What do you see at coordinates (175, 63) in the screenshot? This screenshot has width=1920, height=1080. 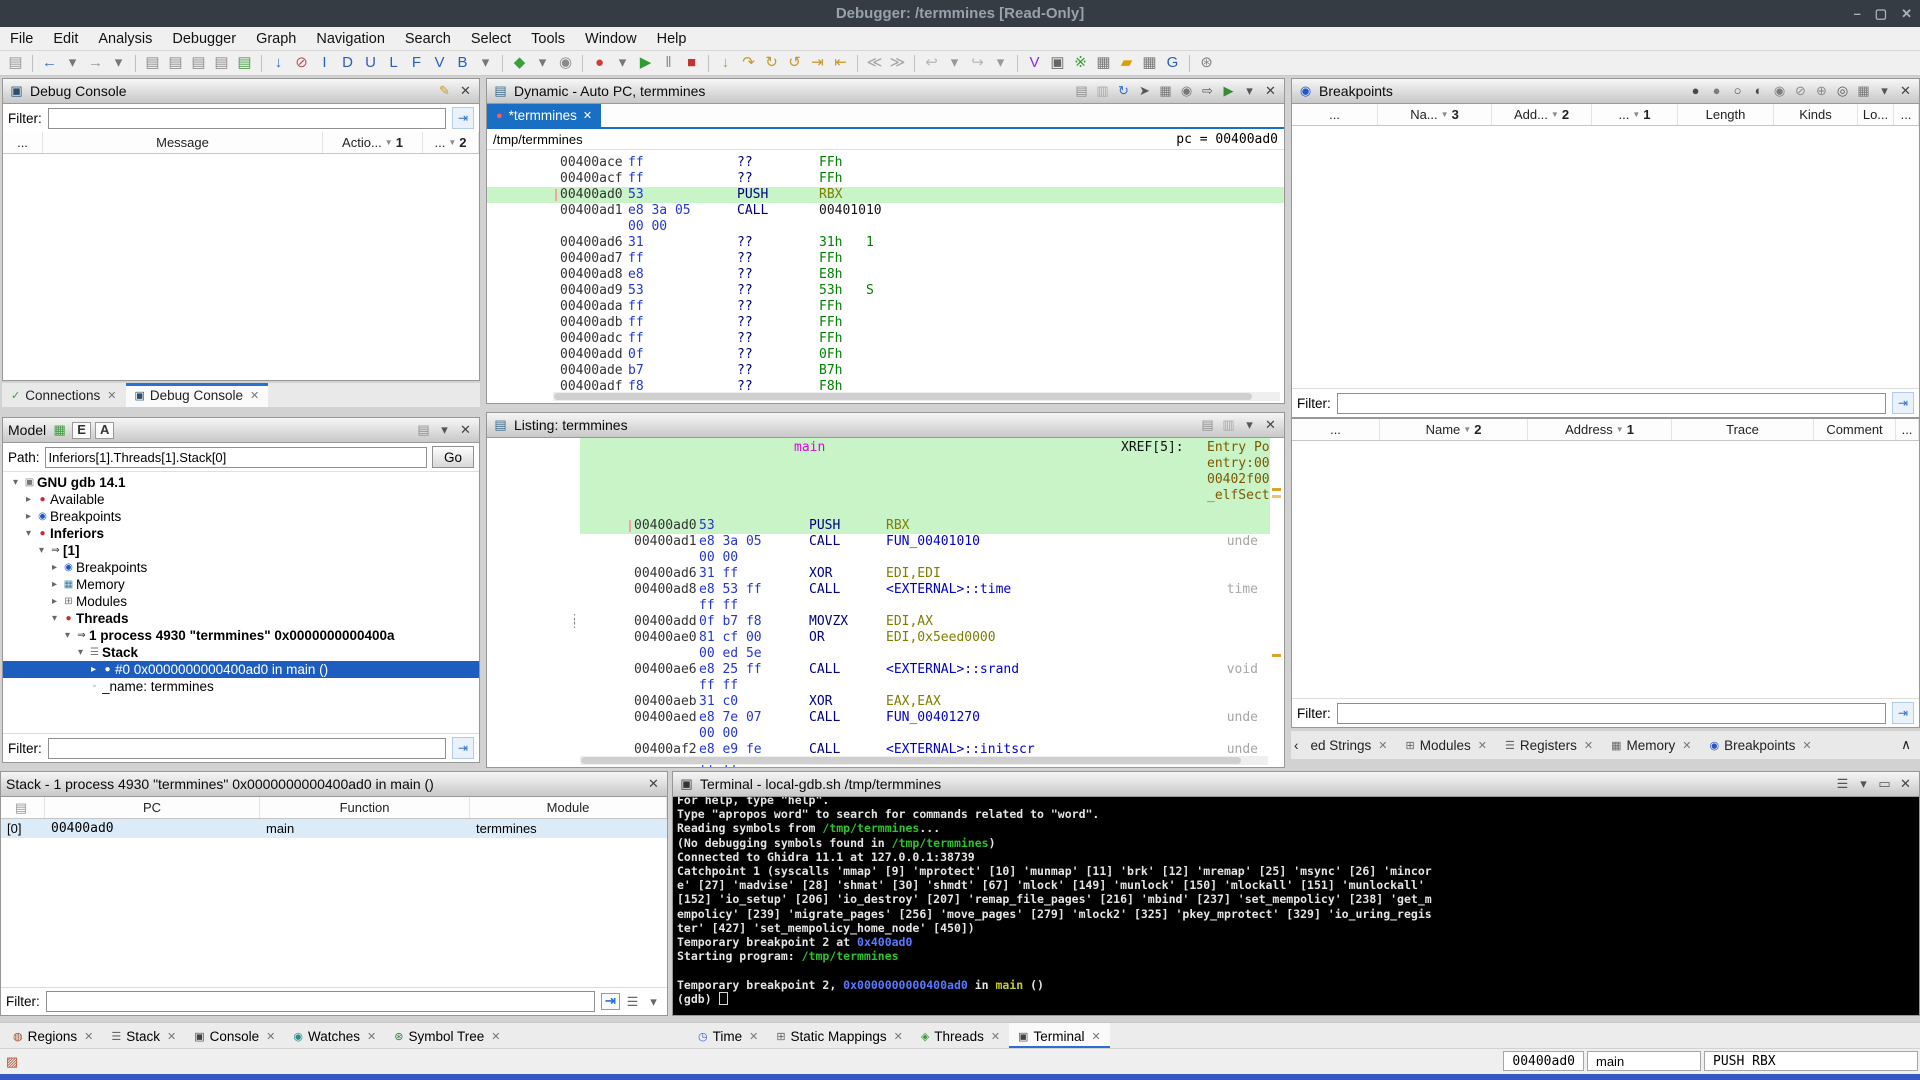 I see `program-icon-2: ▤` at bounding box center [175, 63].